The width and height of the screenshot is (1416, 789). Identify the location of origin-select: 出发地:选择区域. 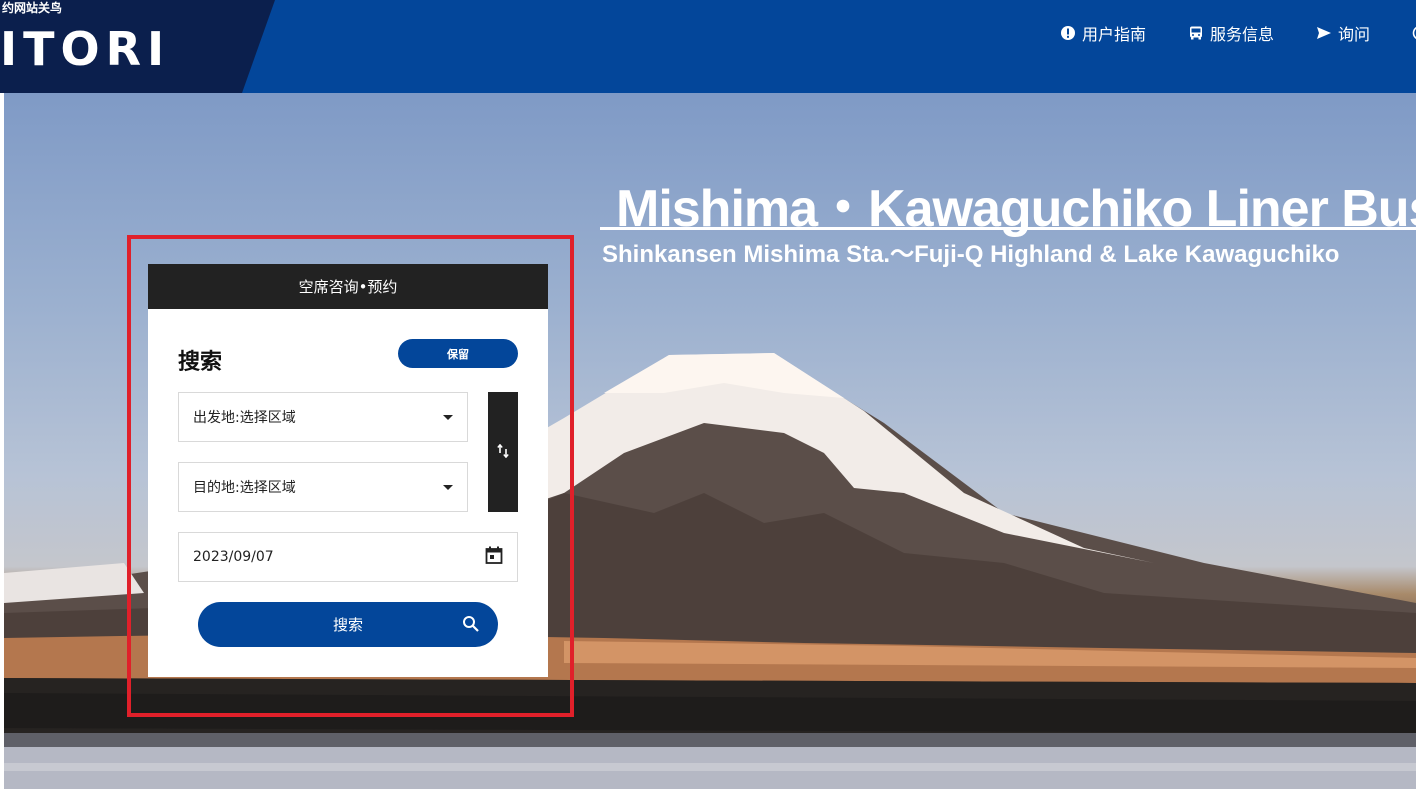
(323, 417).